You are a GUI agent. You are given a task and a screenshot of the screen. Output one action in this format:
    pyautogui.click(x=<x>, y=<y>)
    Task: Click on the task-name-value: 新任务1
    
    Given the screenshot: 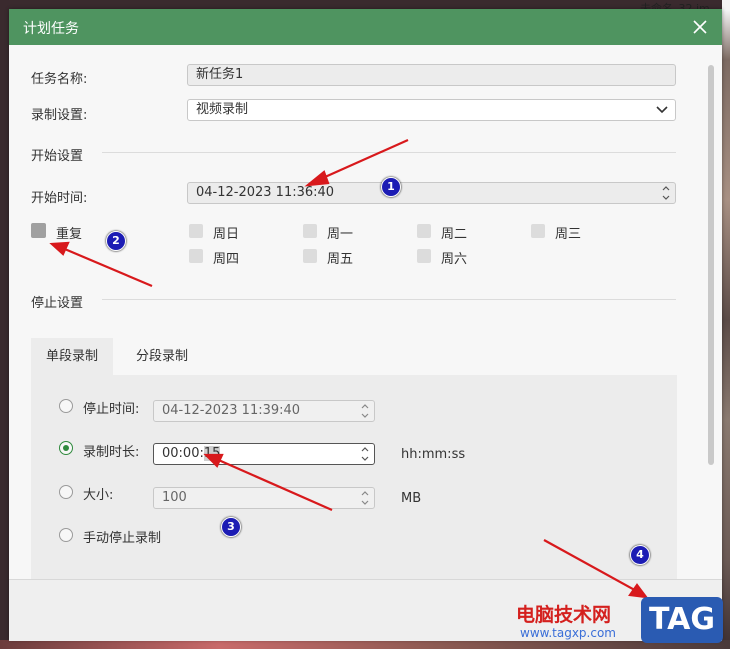 What is the action you would take?
    pyautogui.click(x=220, y=74)
    